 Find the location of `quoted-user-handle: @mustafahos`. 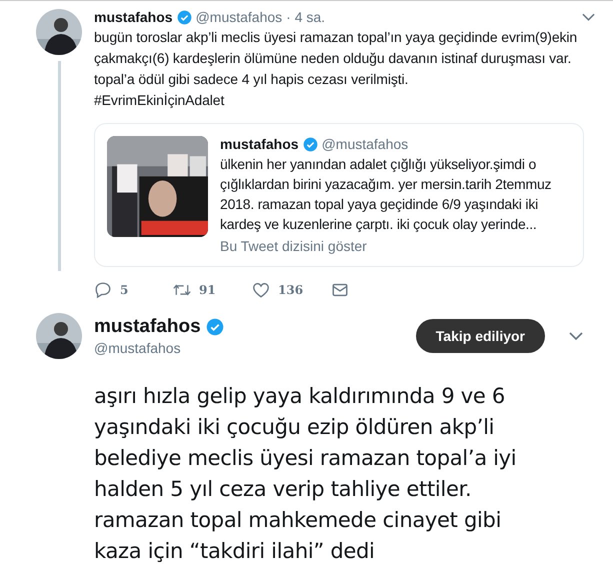

quoted-user-handle: @mustafahos is located at coordinates (365, 144).